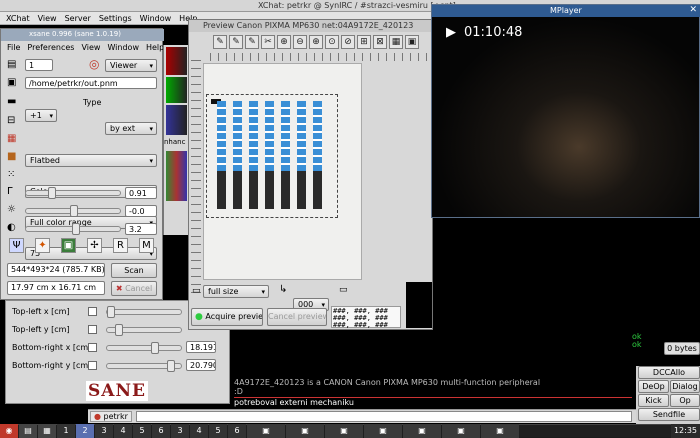 This screenshot has width=700, height=438. What do you see at coordinates (332, 42) in the screenshot?
I see `zoom-fit-icon: ⊙` at bounding box center [332, 42].